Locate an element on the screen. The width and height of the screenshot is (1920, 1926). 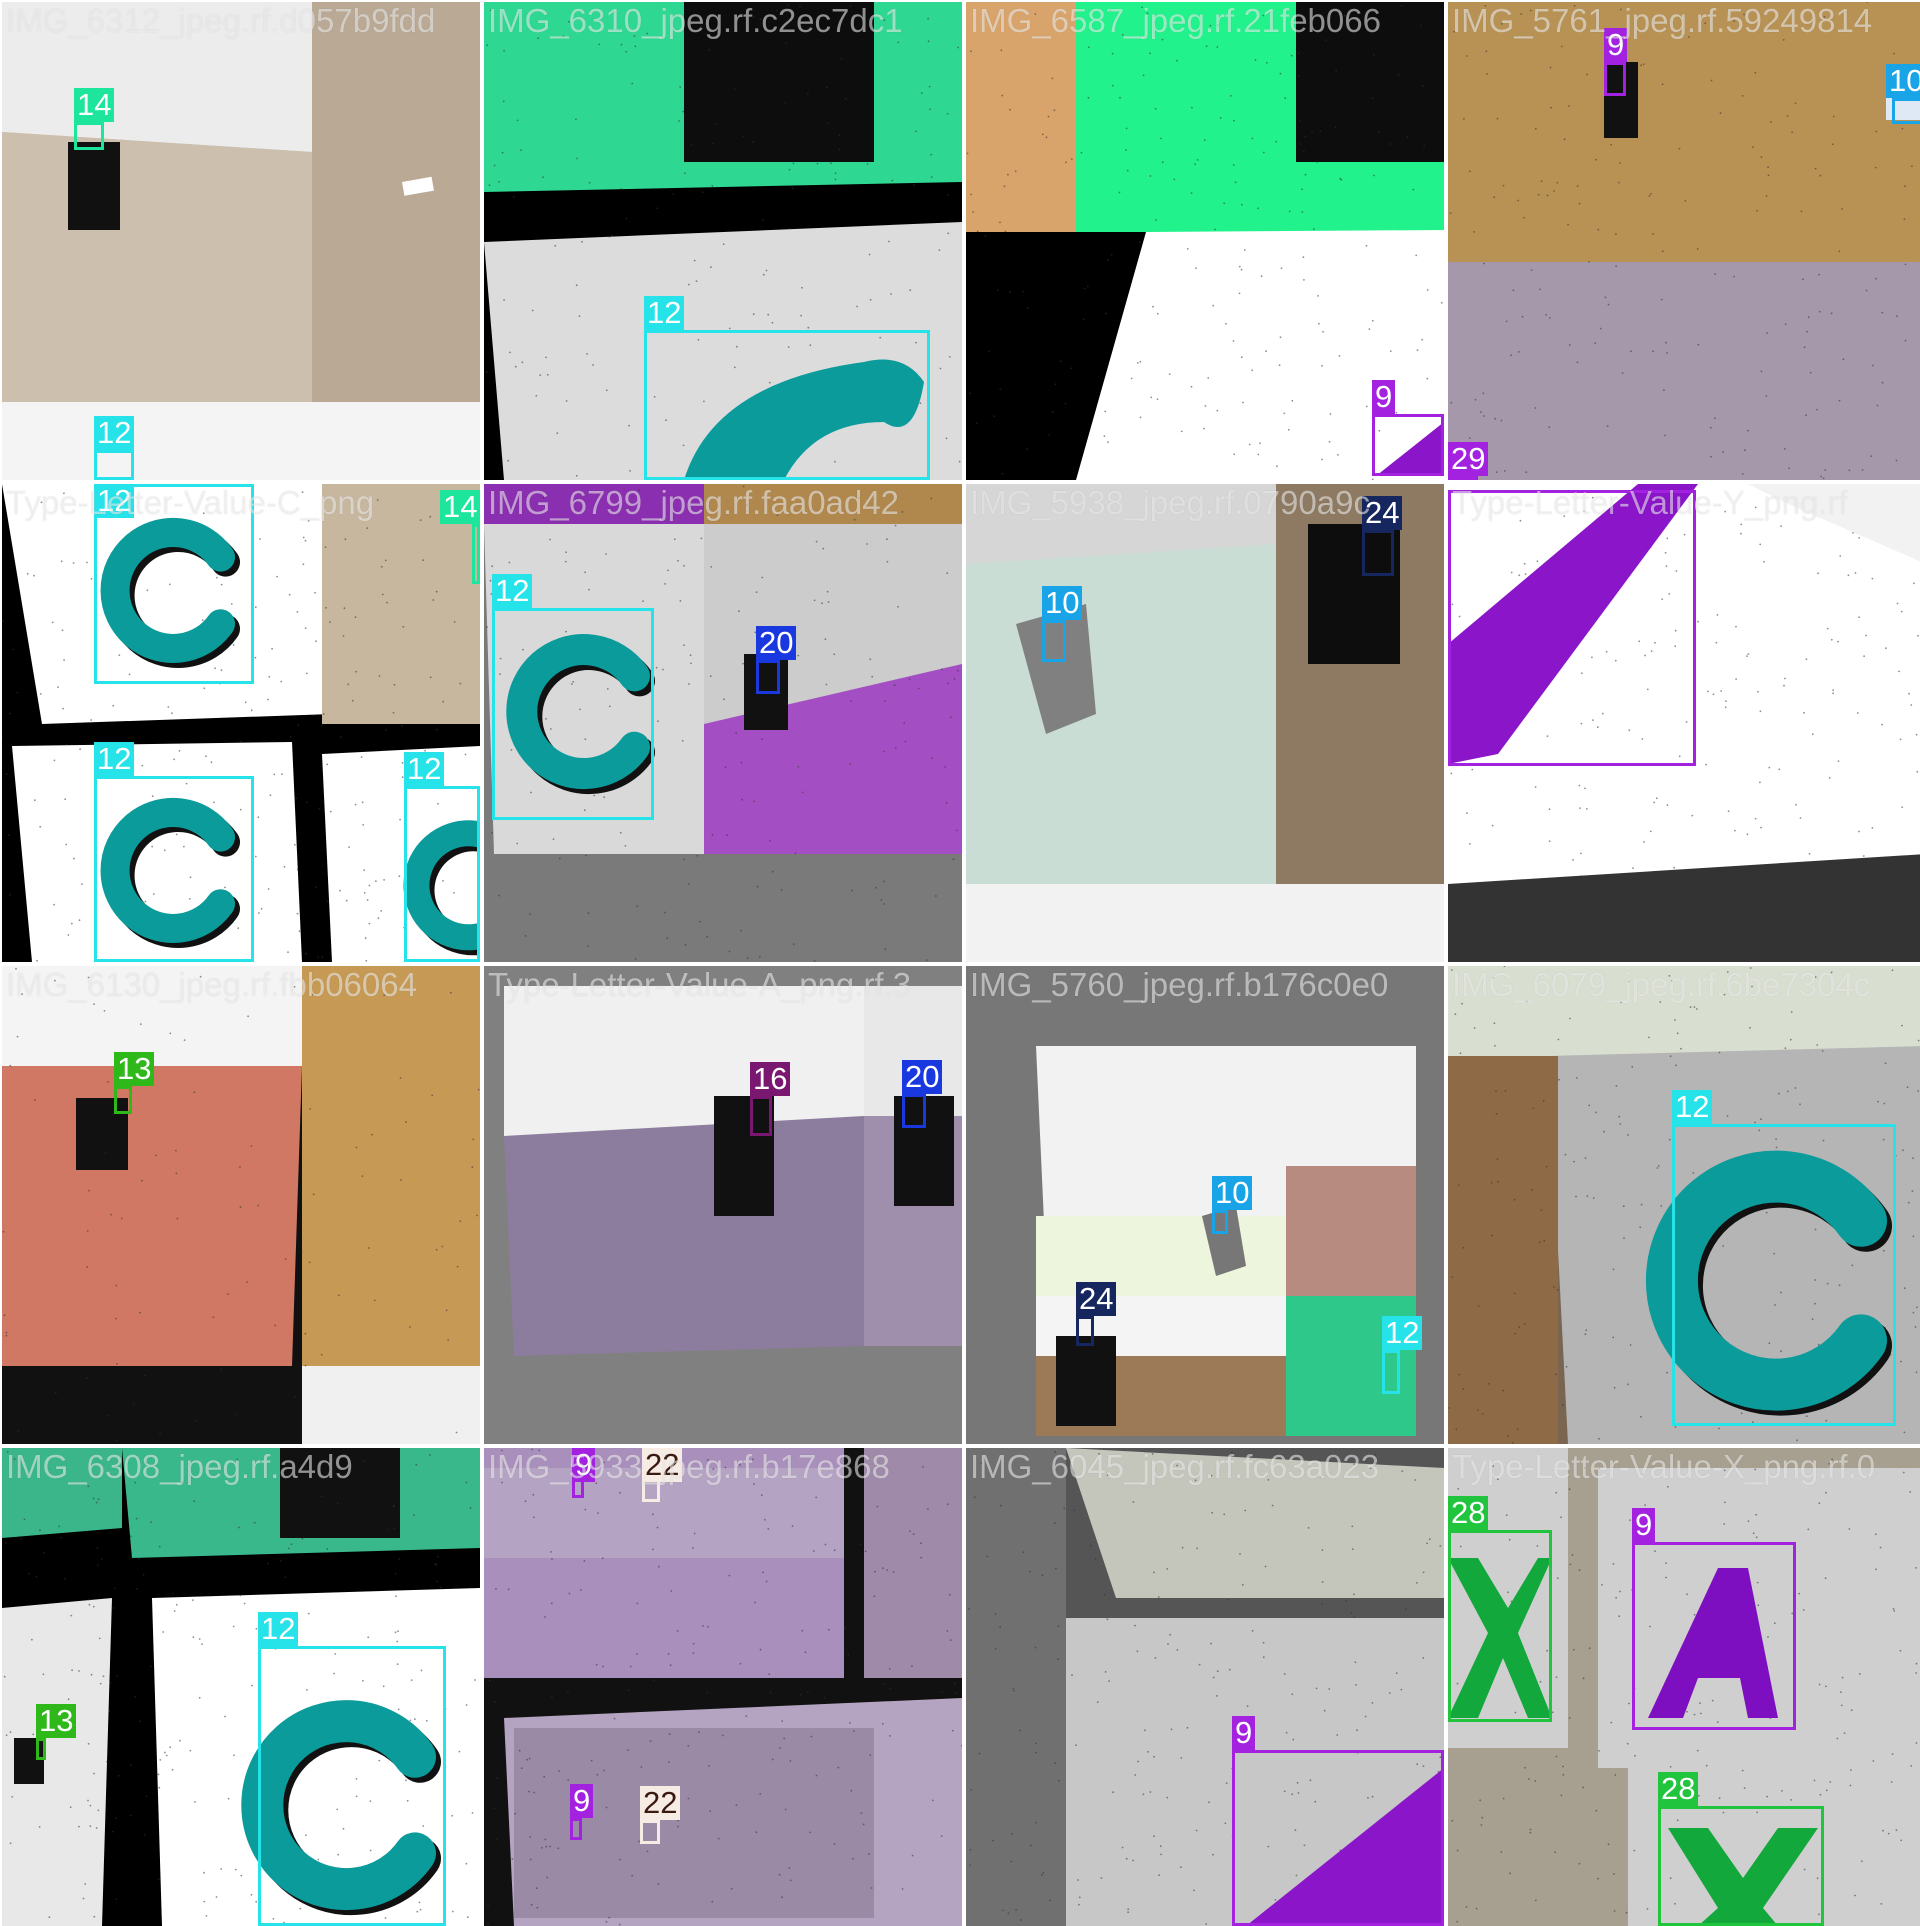
mosaic-tile: Type-Letter-Value-C_png12141212 is located at coordinates (241, 723).